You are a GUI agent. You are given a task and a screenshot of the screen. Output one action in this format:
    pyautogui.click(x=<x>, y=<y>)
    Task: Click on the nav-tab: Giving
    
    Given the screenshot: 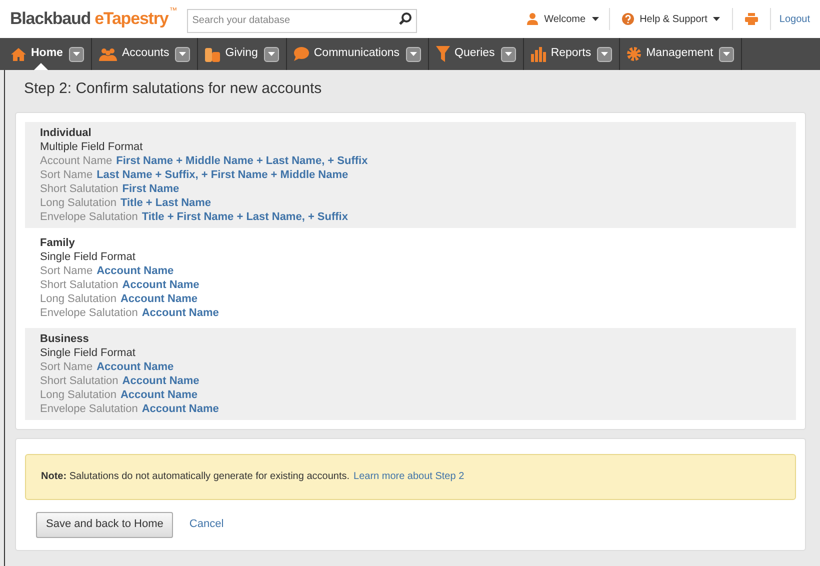 What is the action you would take?
    pyautogui.click(x=231, y=54)
    